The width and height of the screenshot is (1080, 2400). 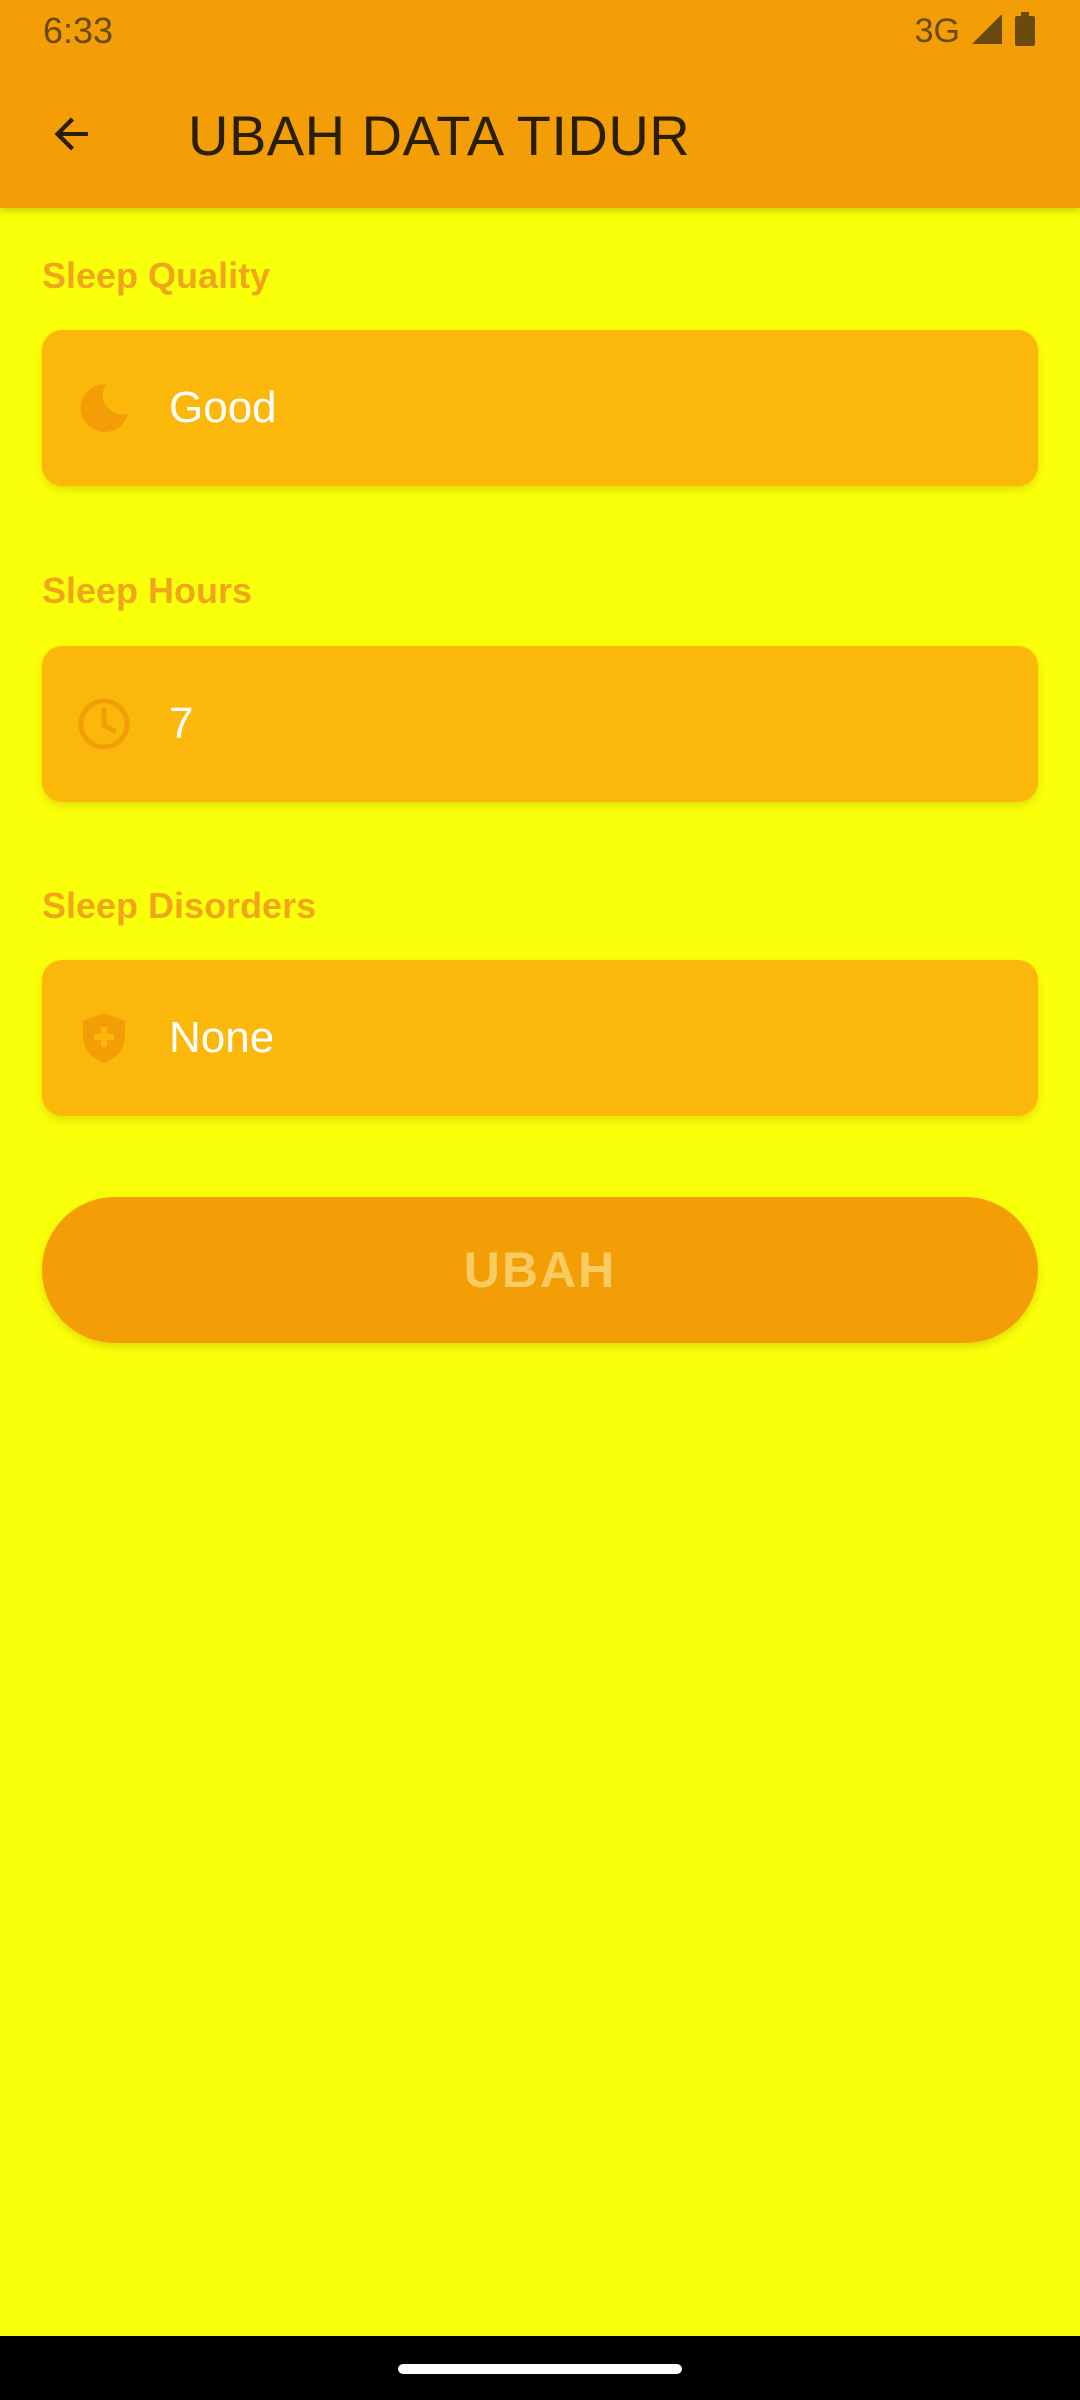 What do you see at coordinates (540, 31) in the screenshot?
I see `status-bar: 6:33 3G` at bounding box center [540, 31].